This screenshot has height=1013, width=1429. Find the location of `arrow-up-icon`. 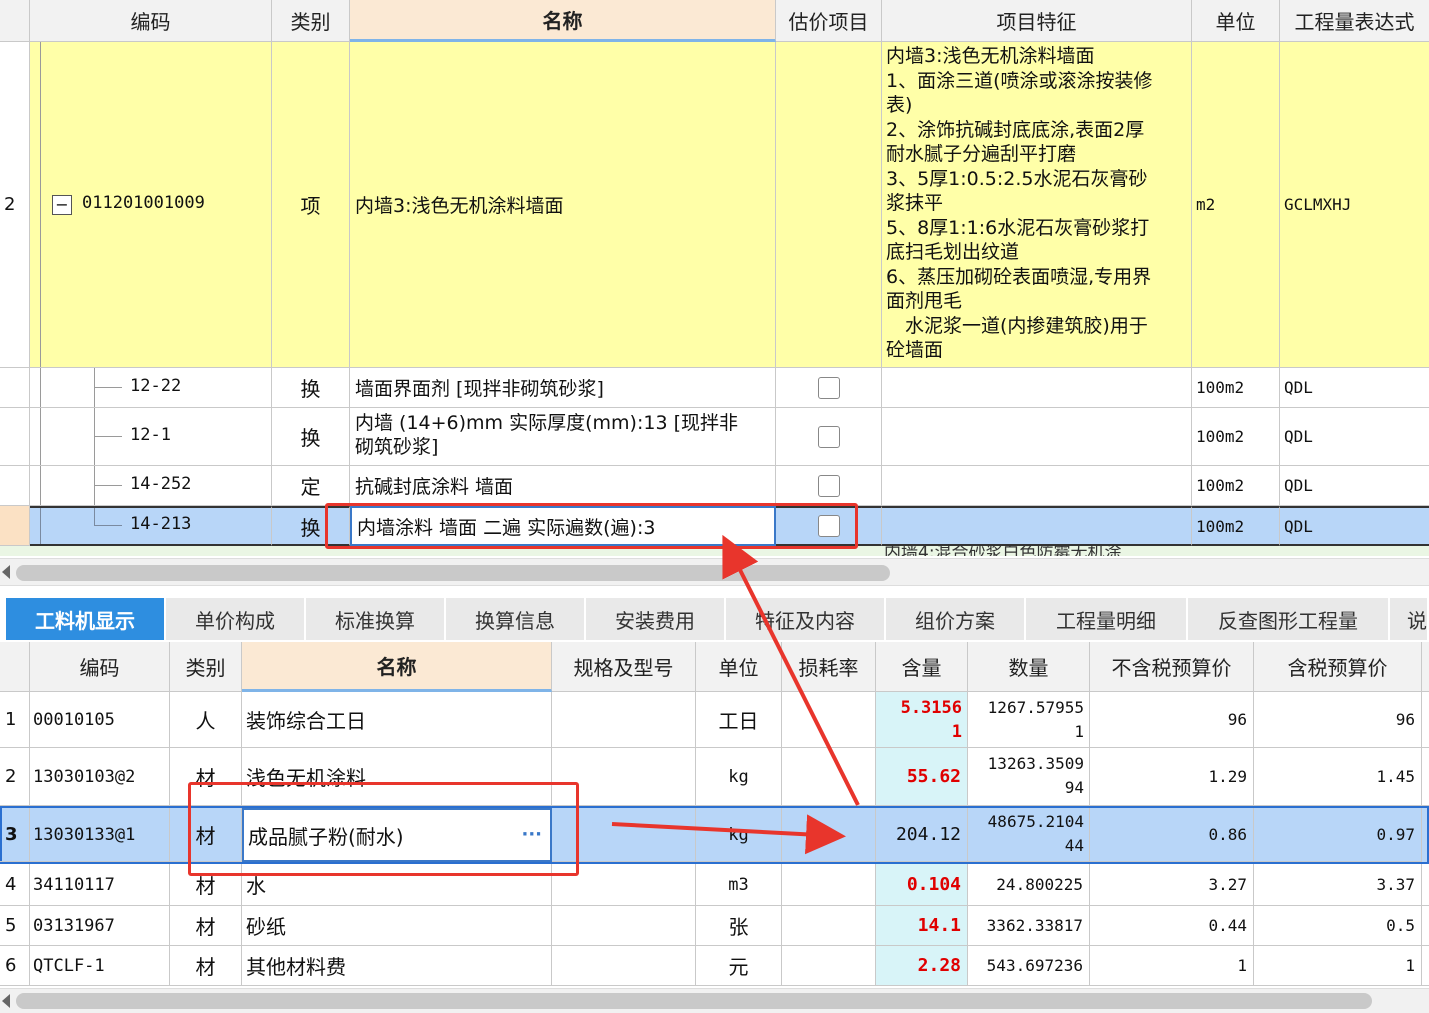

arrow-up-icon is located at coordinates (791, 670).